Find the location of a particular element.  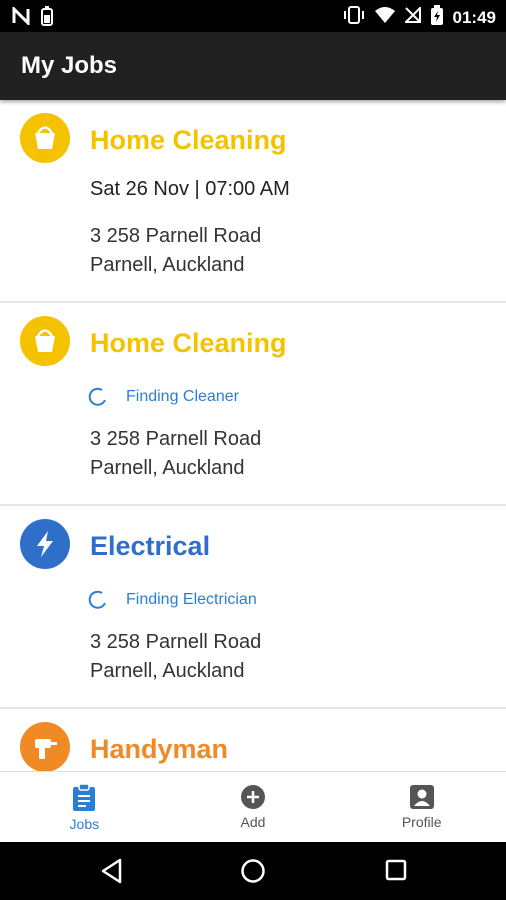

job-status: Finding Electrician is located at coordinates (172, 600).